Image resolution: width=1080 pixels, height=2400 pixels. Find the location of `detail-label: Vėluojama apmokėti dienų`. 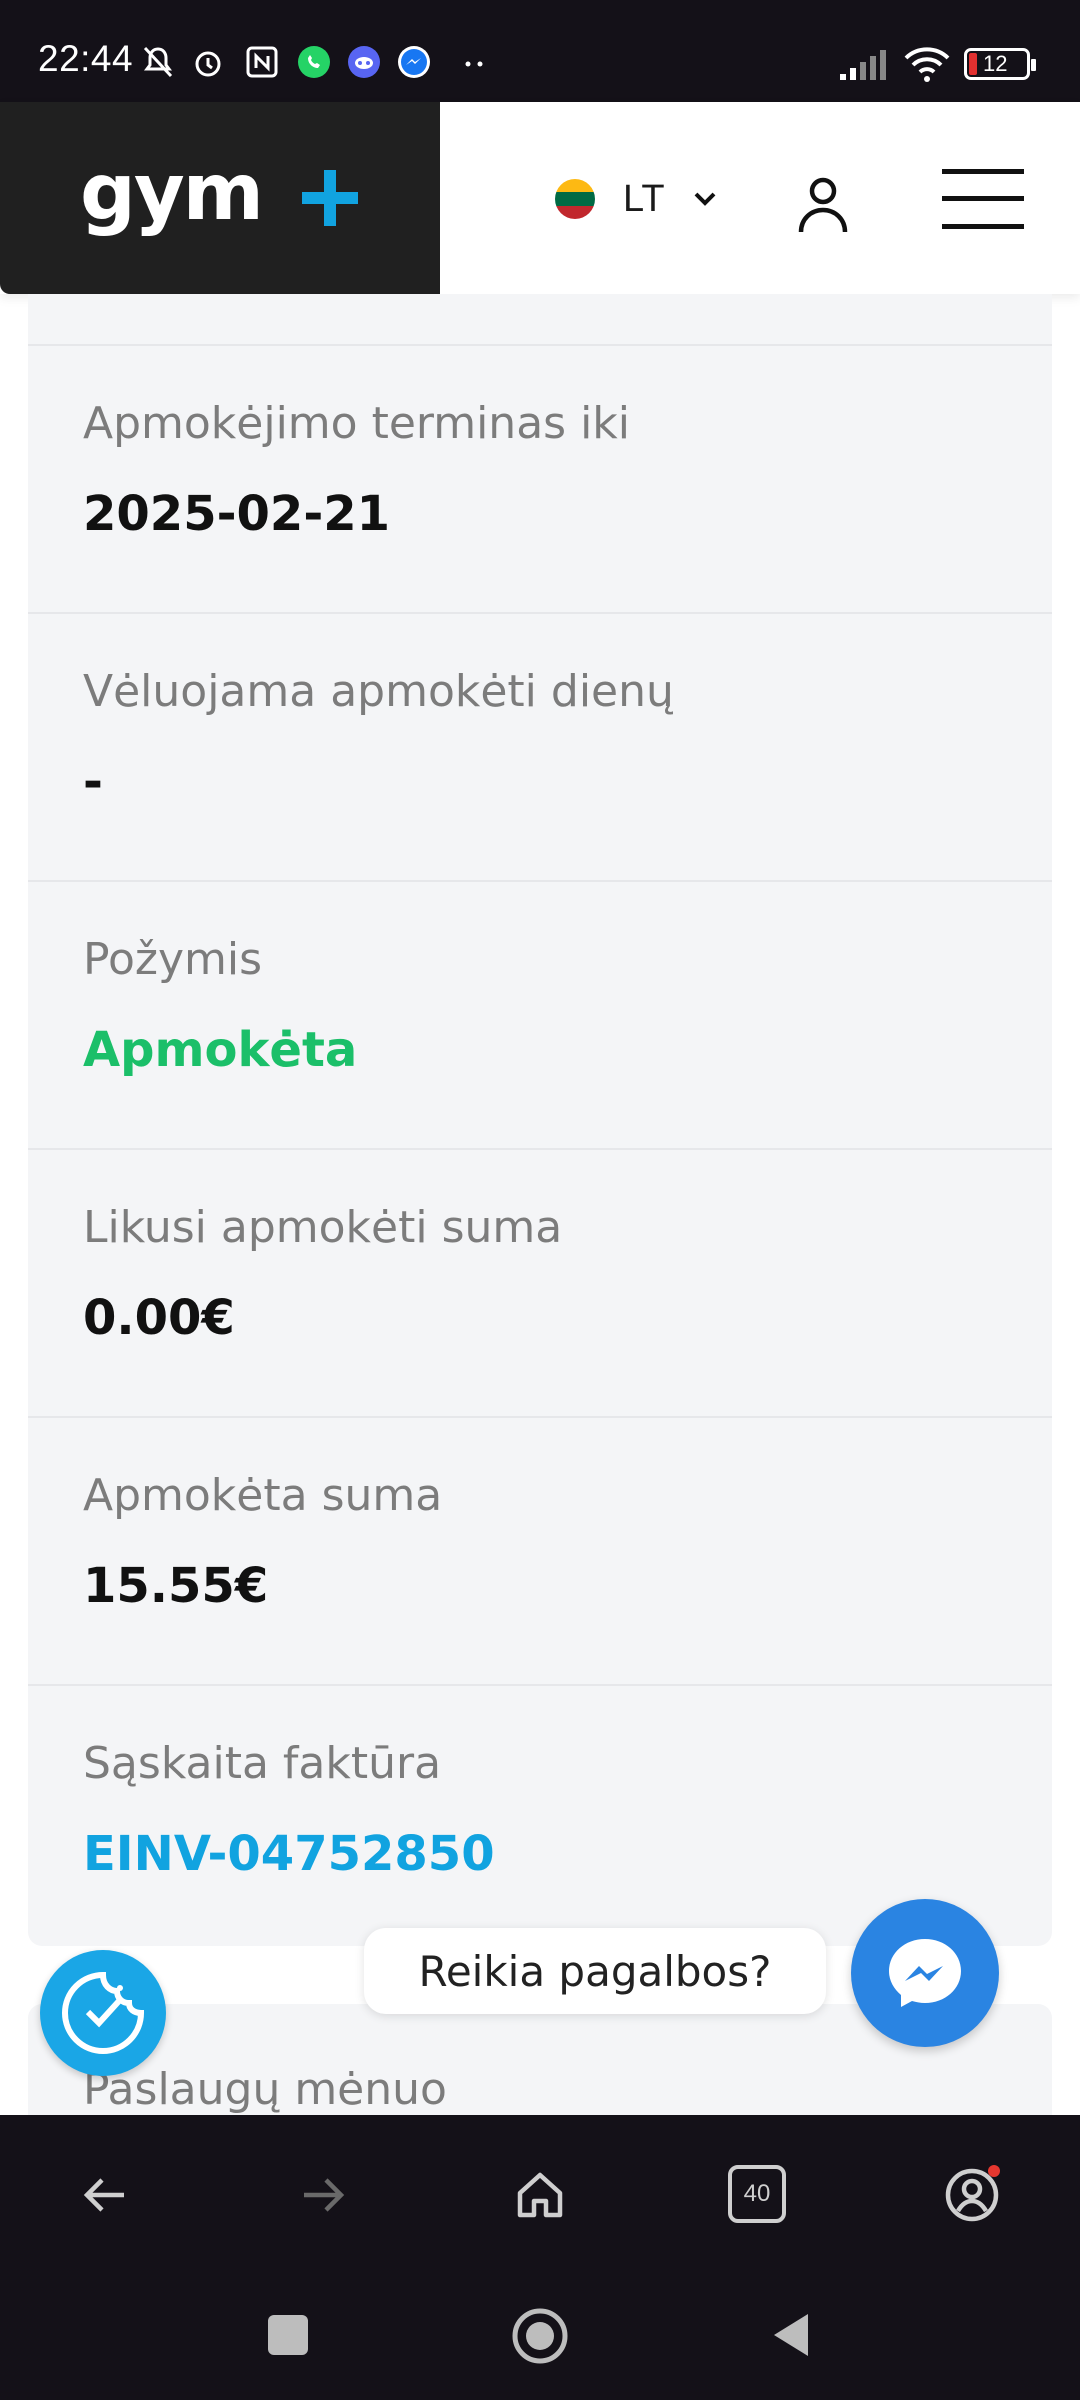

detail-label: Vėluojama apmokėti dienų is located at coordinates (378, 691).